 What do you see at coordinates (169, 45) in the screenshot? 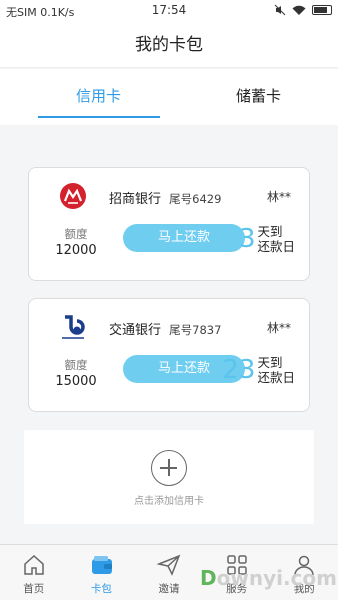
I see `page-title: 我的卡包` at bounding box center [169, 45].